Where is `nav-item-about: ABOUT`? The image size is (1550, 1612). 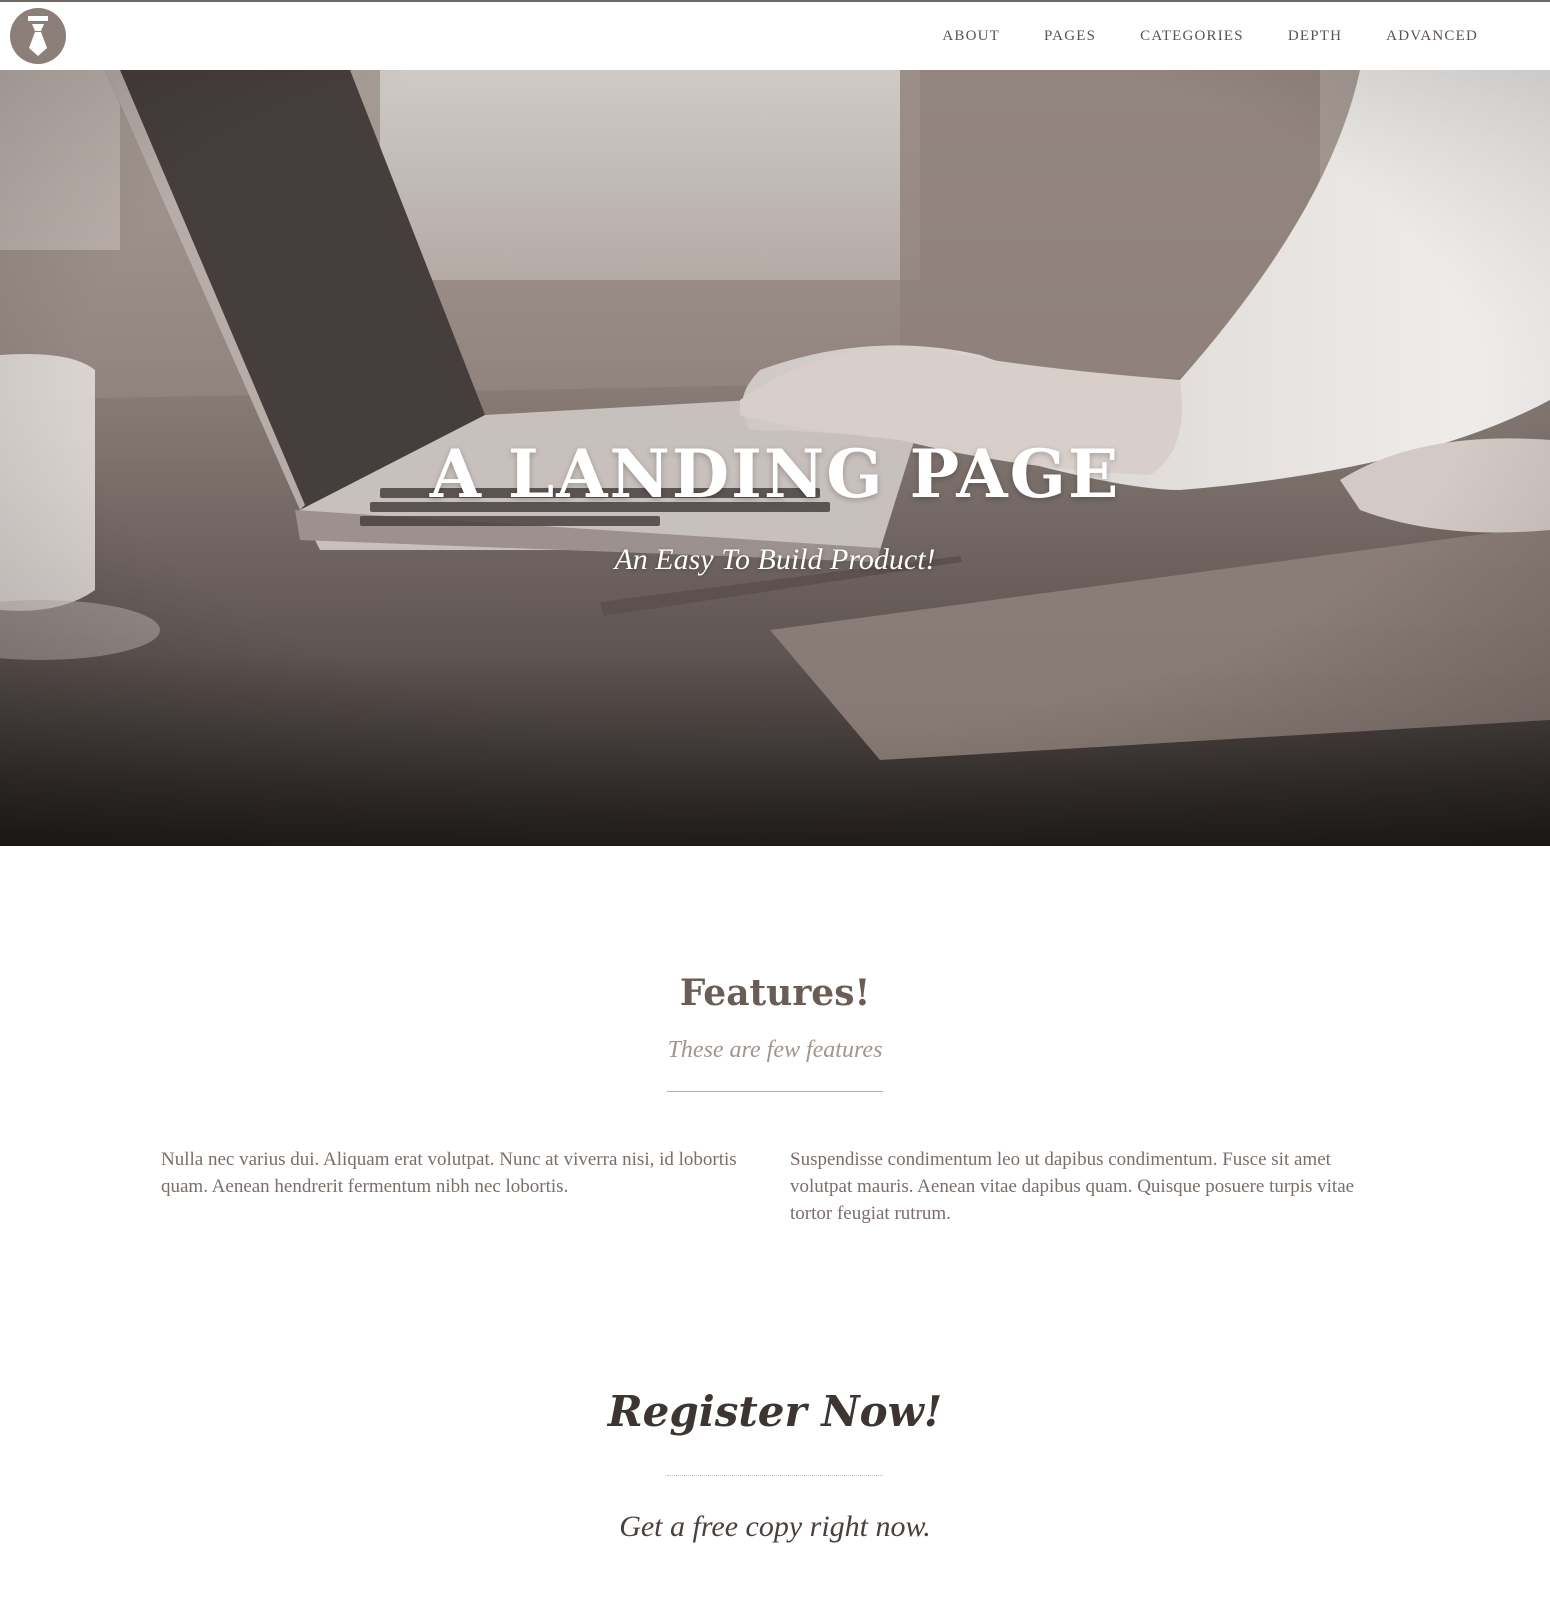
nav-item-about: ABOUT is located at coordinates (971, 36).